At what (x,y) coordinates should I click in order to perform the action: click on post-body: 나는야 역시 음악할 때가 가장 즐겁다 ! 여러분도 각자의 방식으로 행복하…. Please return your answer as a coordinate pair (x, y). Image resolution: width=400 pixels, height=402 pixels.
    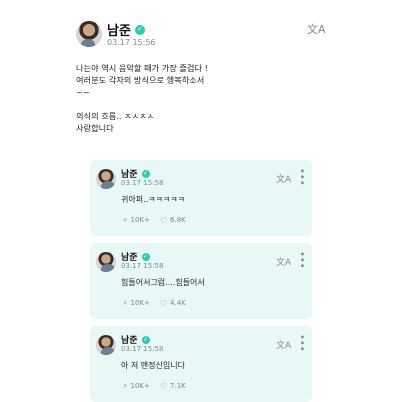
    Looking at the image, I should click on (142, 98).